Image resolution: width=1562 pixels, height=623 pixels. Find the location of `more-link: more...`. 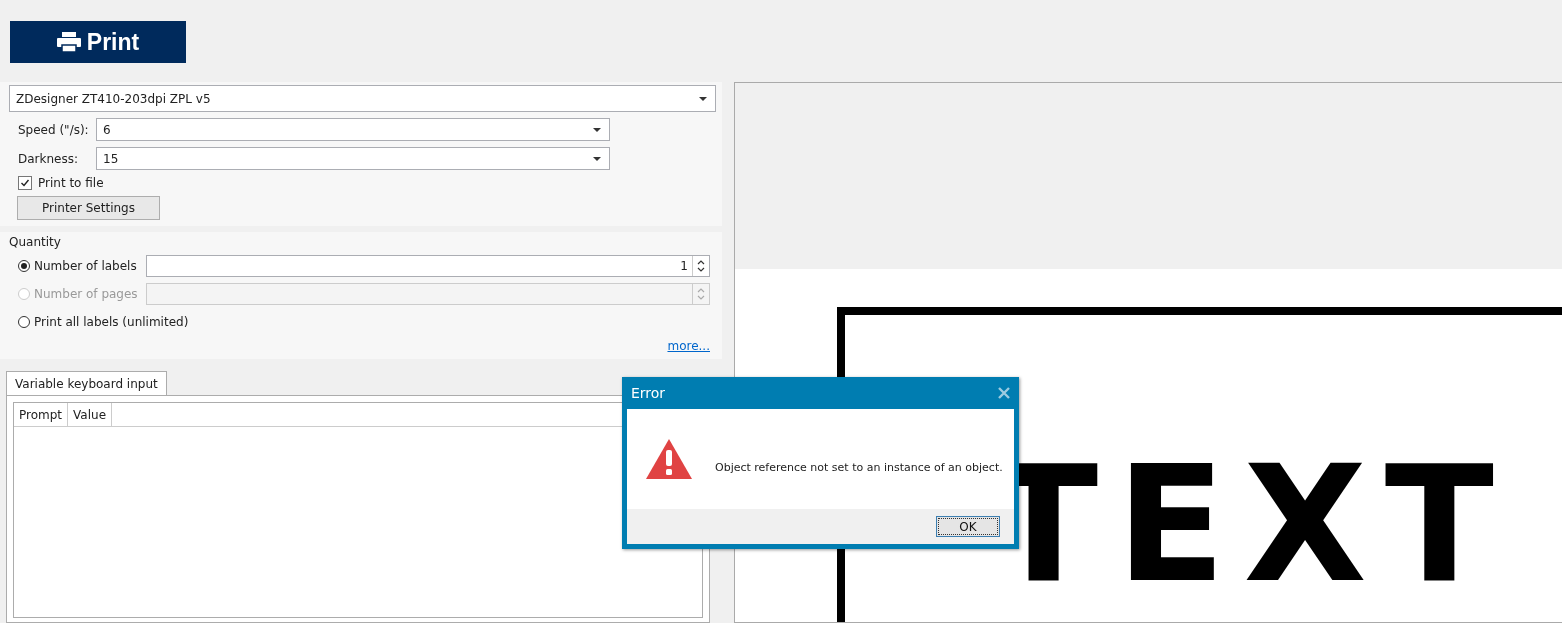

more-link: more... is located at coordinates (688, 346).